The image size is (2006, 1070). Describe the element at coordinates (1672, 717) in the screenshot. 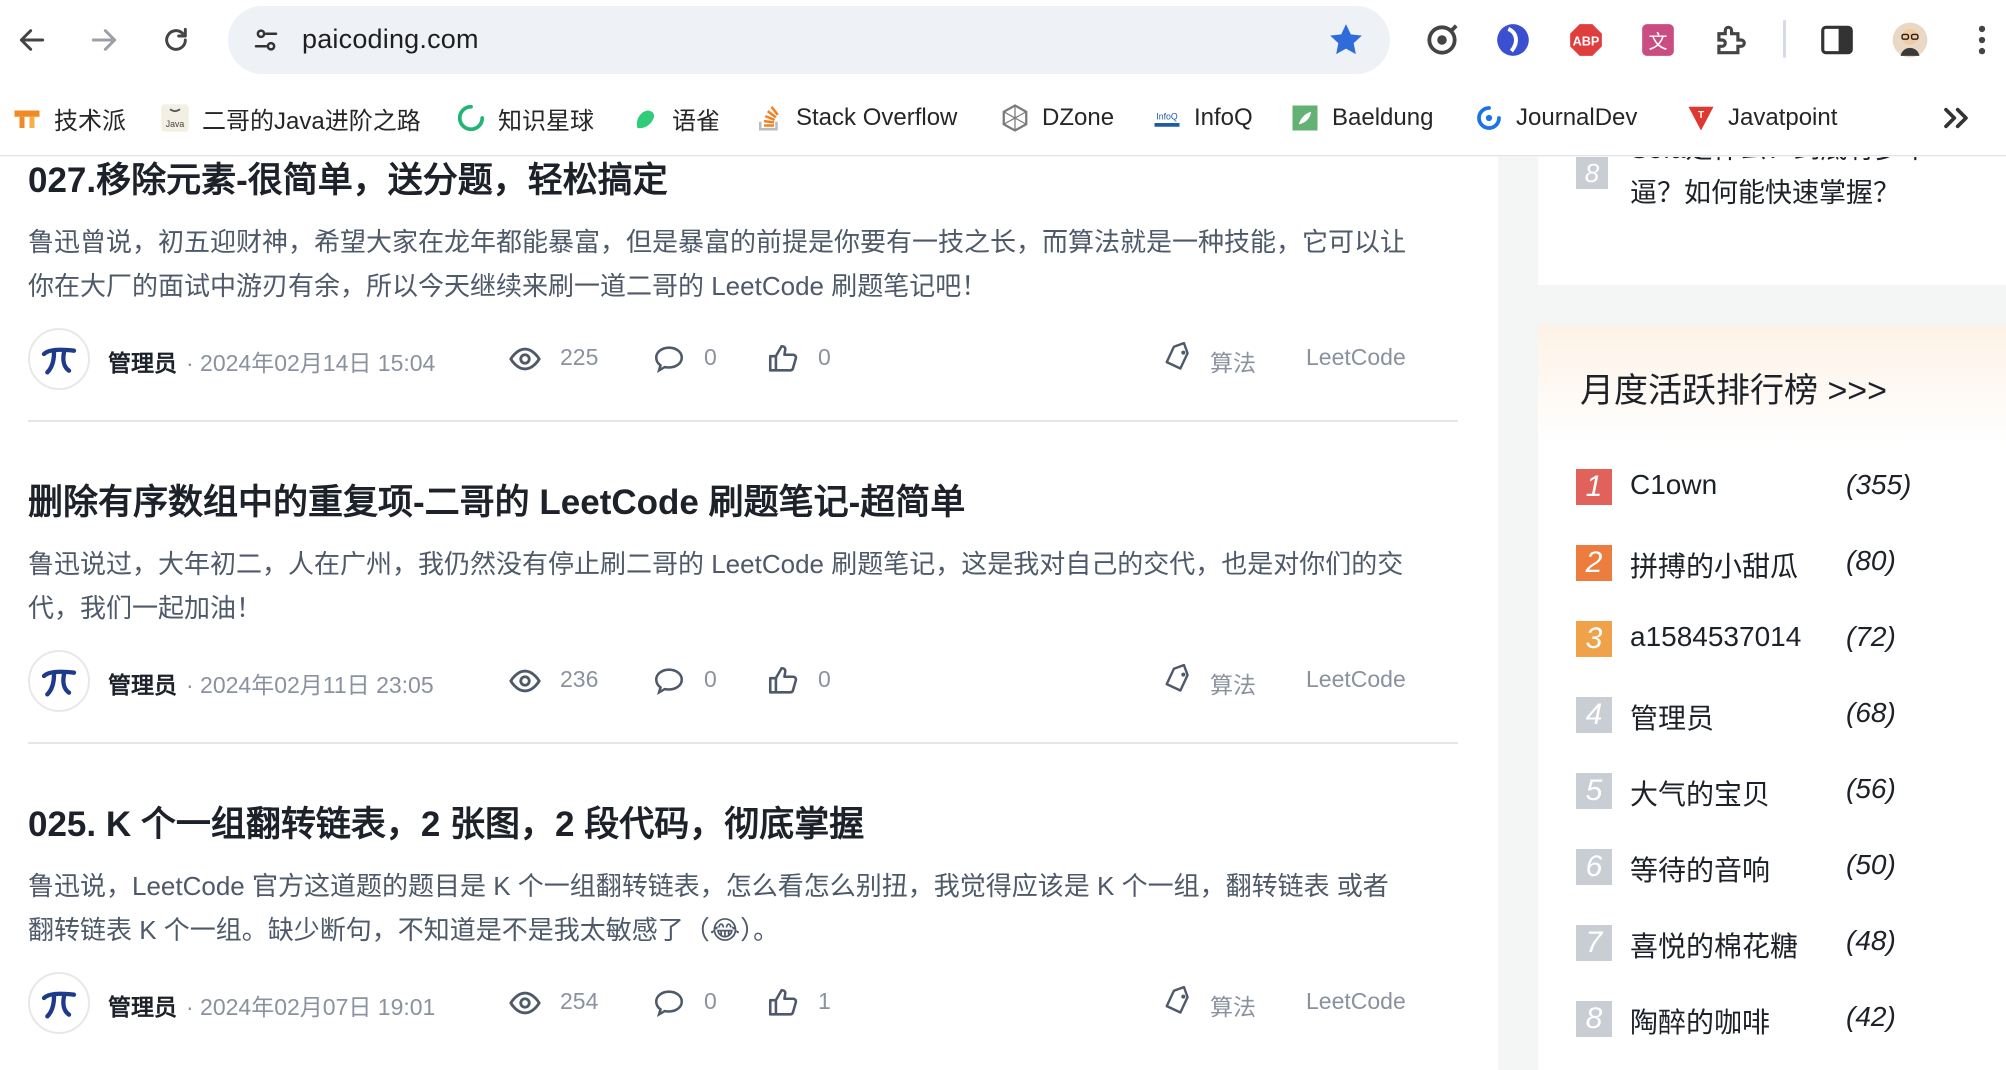

I see `ranking-user-name: 管理员` at that location.